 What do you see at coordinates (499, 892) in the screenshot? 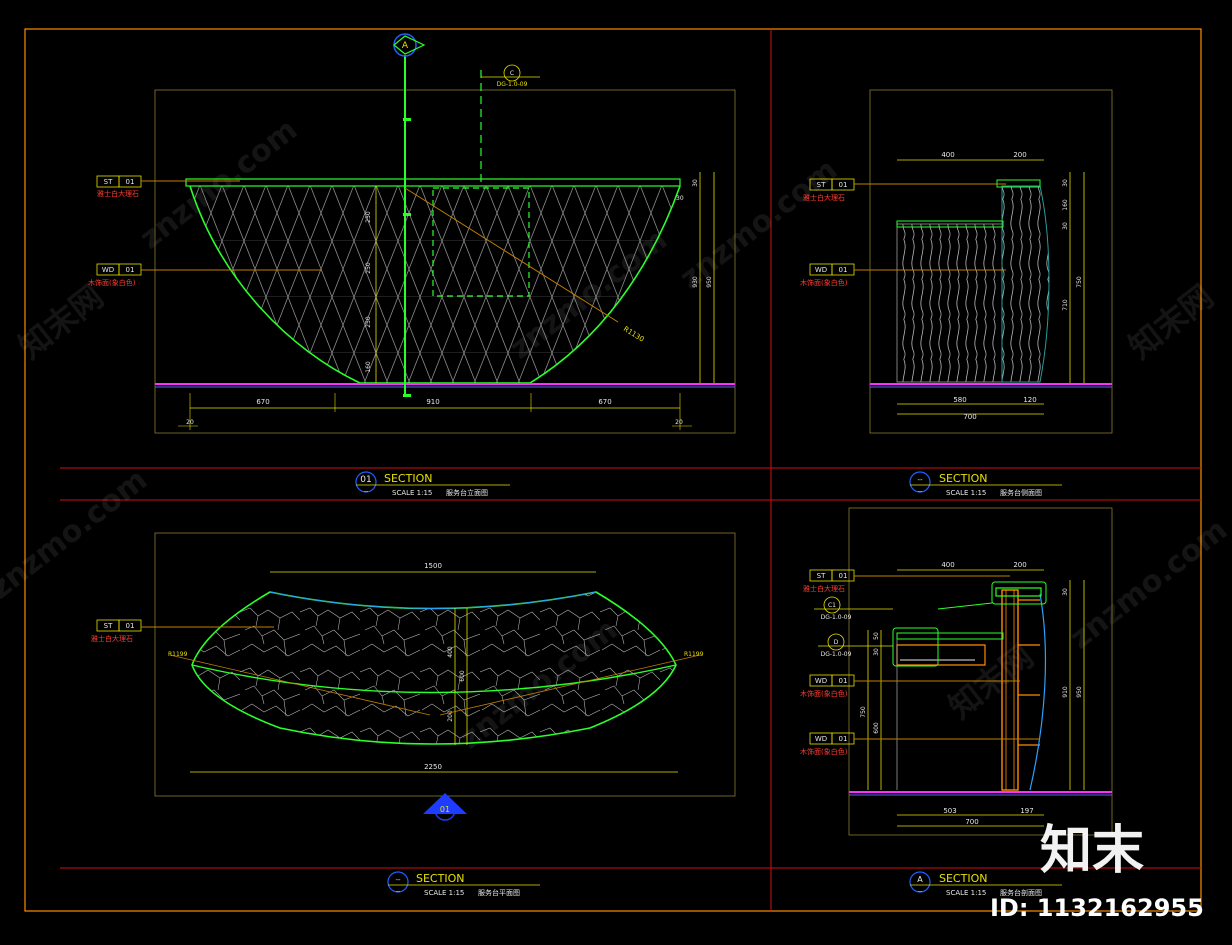
I see `svg-text: 服务台平面图` at bounding box center [499, 892].